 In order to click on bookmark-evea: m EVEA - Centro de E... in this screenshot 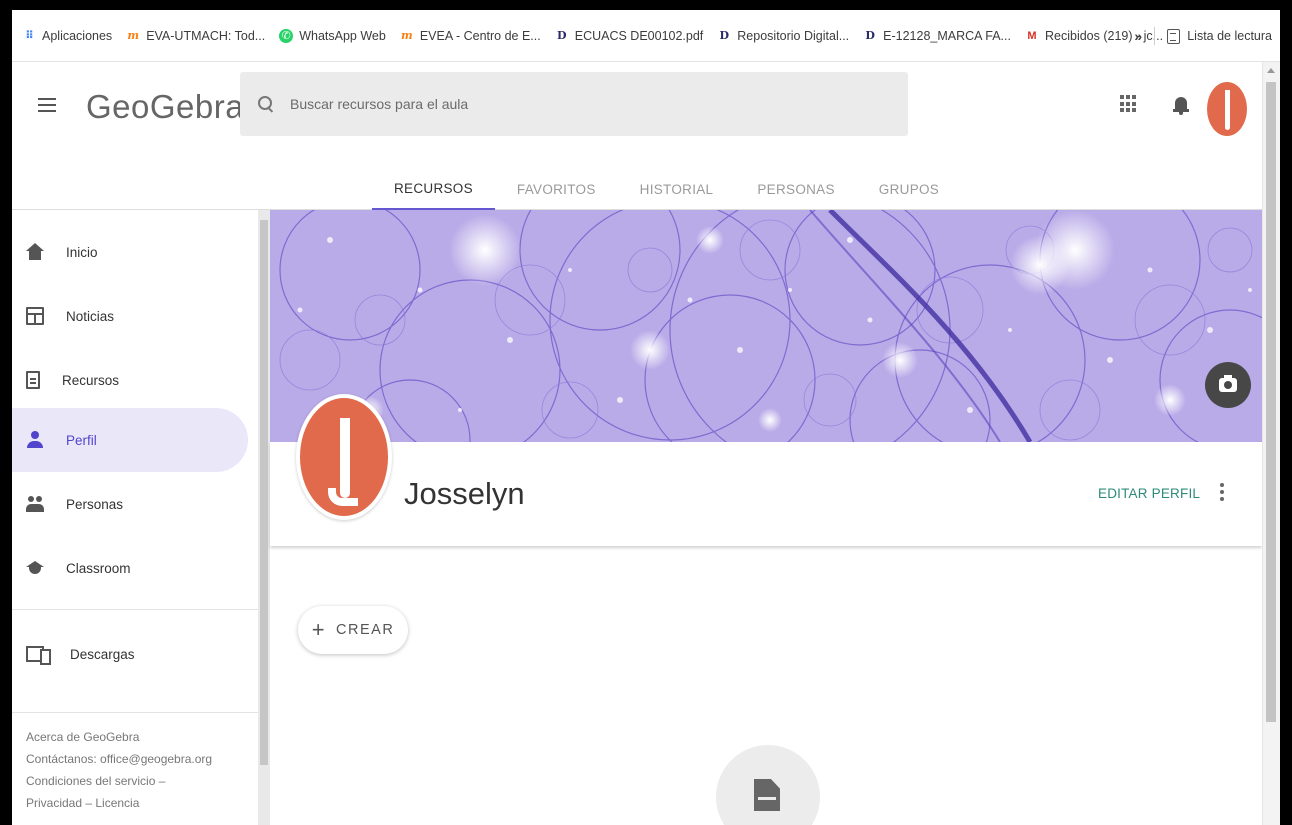, I will do `click(470, 36)`.